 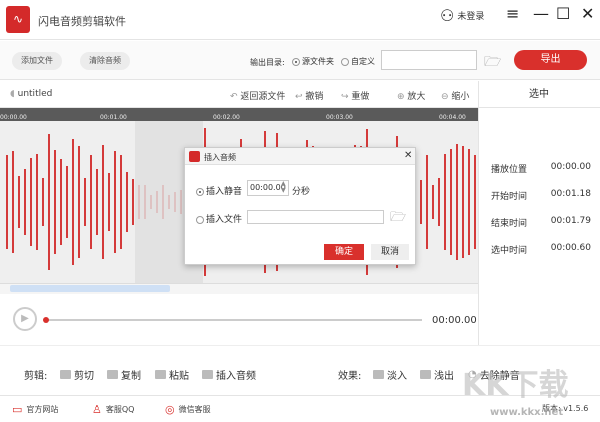 I want to click on paste-icon, so click(x=160, y=374).